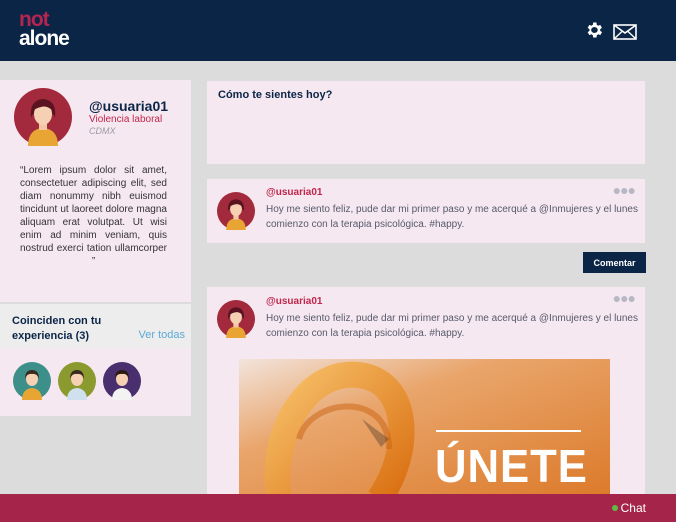 The image size is (676, 522). I want to click on profile-location: CDMX, so click(102, 131).